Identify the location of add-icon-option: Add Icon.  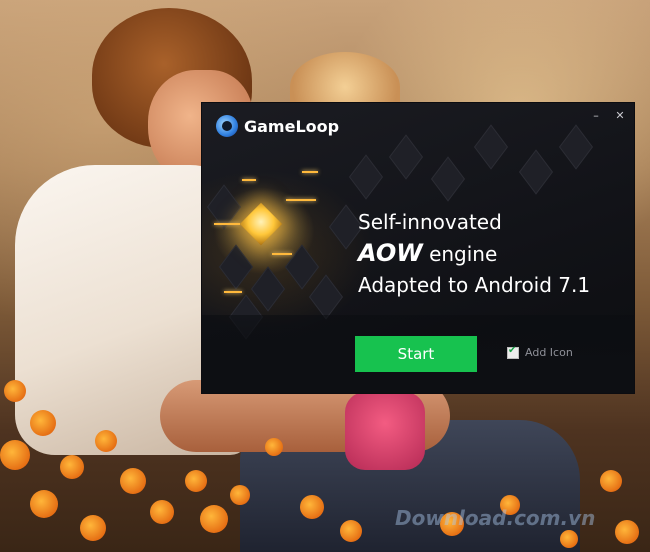
(540, 352).